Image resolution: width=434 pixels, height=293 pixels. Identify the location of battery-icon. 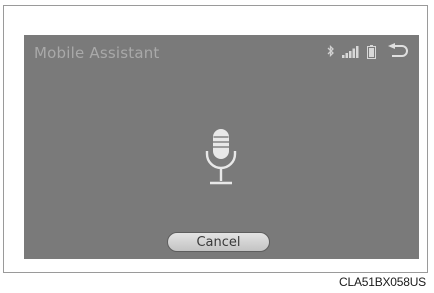
(371, 51).